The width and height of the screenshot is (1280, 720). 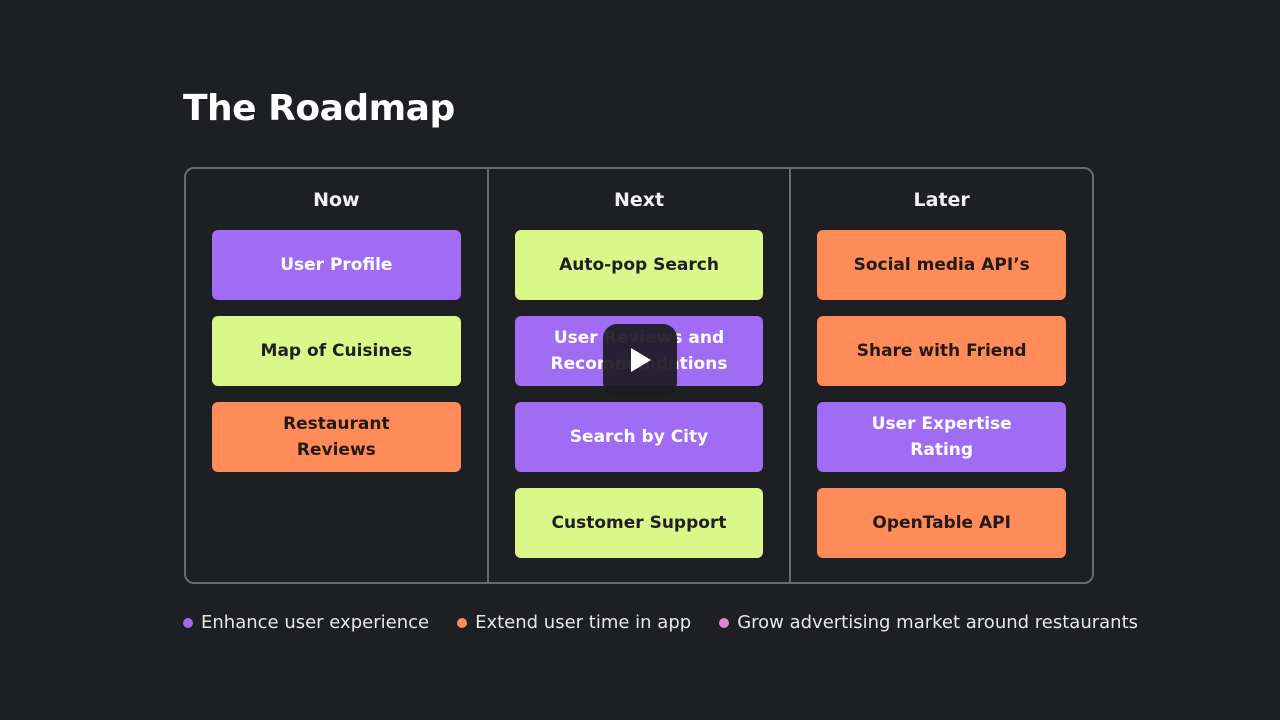 What do you see at coordinates (315, 622) in the screenshot?
I see `legend-label: Enhance user experience` at bounding box center [315, 622].